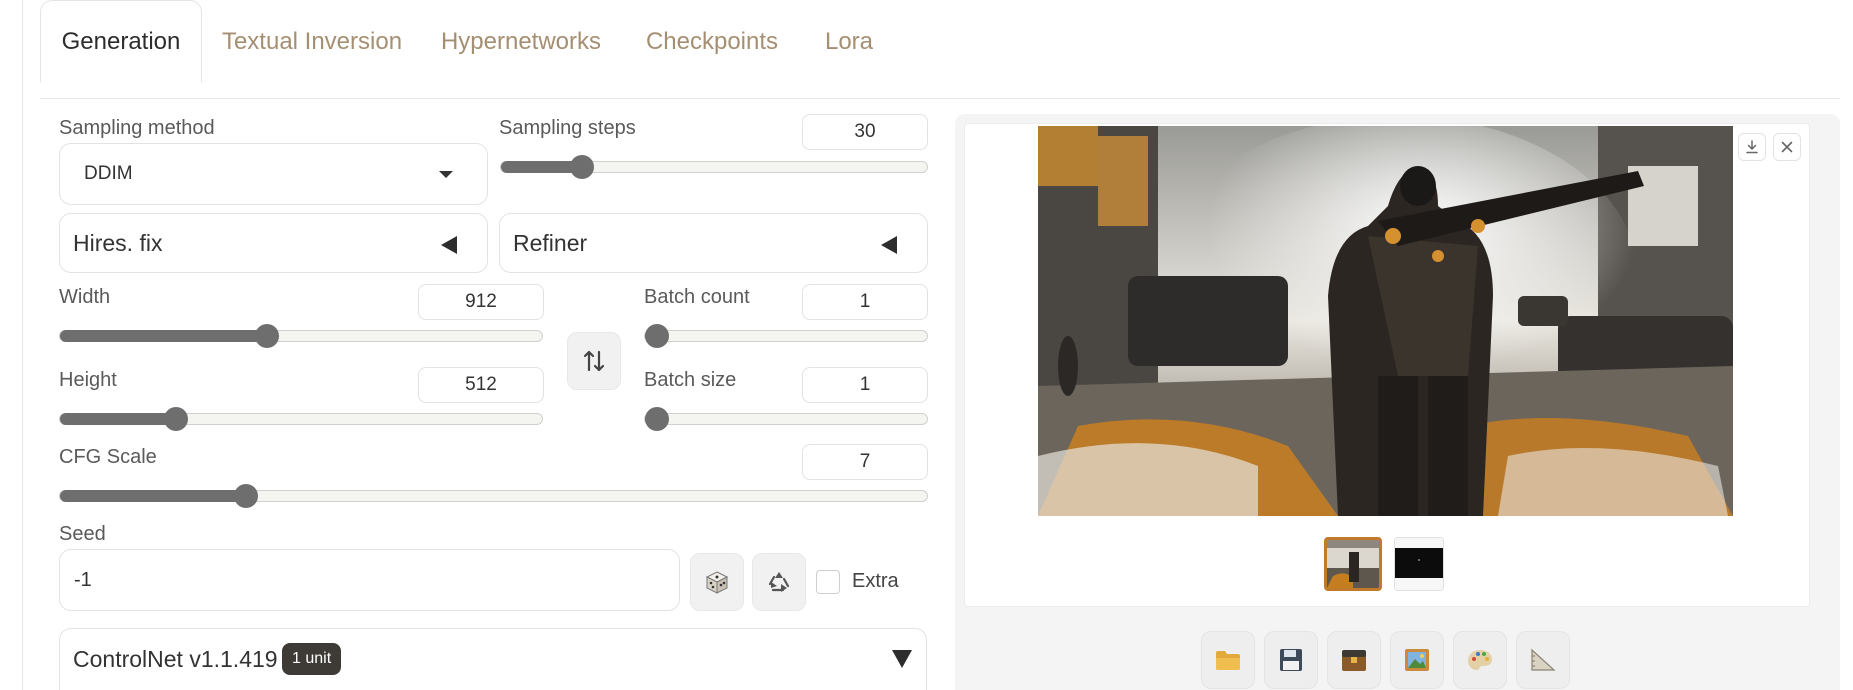 The height and width of the screenshot is (690, 1853). Describe the element at coordinates (312, 41) in the screenshot. I see `tab-textual-inversion: Textual Inversion` at that location.